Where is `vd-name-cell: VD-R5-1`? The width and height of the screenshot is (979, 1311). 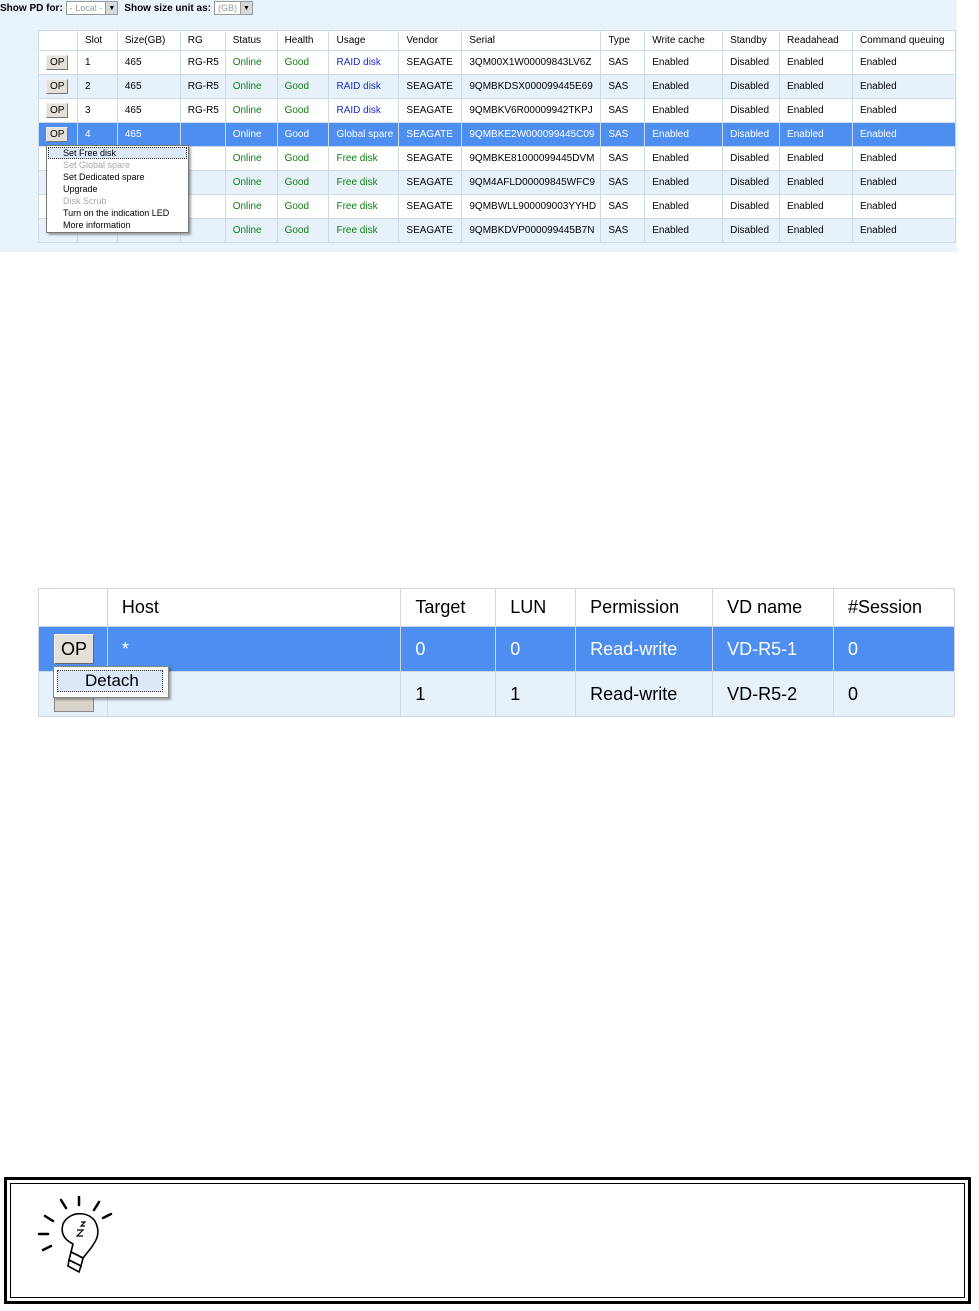
vd-name-cell: VD-R5-1 is located at coordinates (773, 649).